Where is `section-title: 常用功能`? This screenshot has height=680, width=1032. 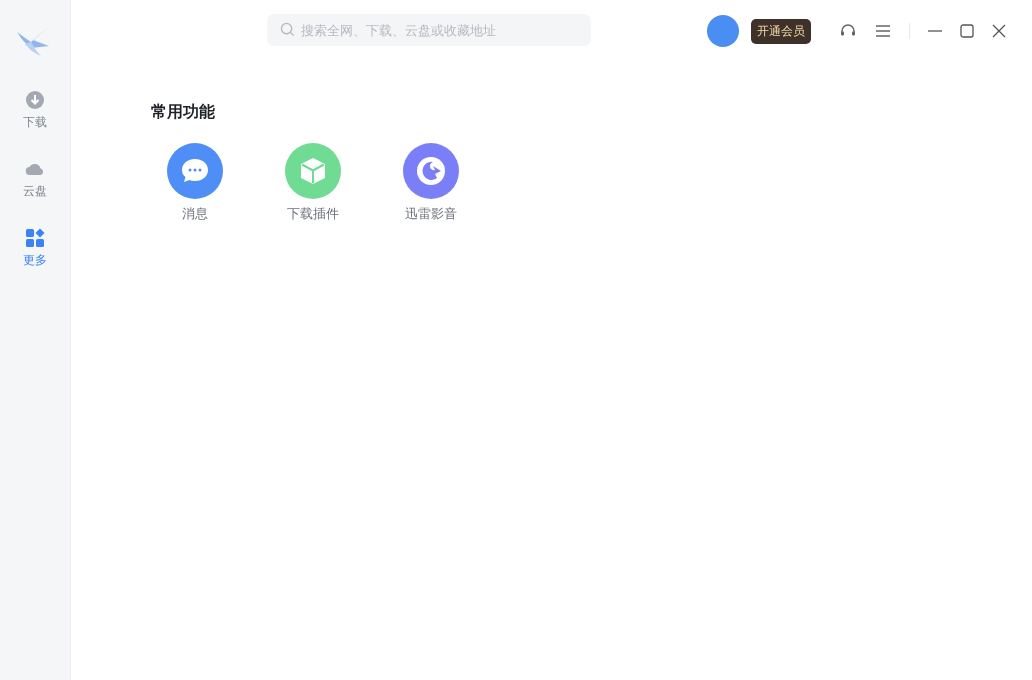 section-title: 常用功能 is located at coordinates (183, 112).